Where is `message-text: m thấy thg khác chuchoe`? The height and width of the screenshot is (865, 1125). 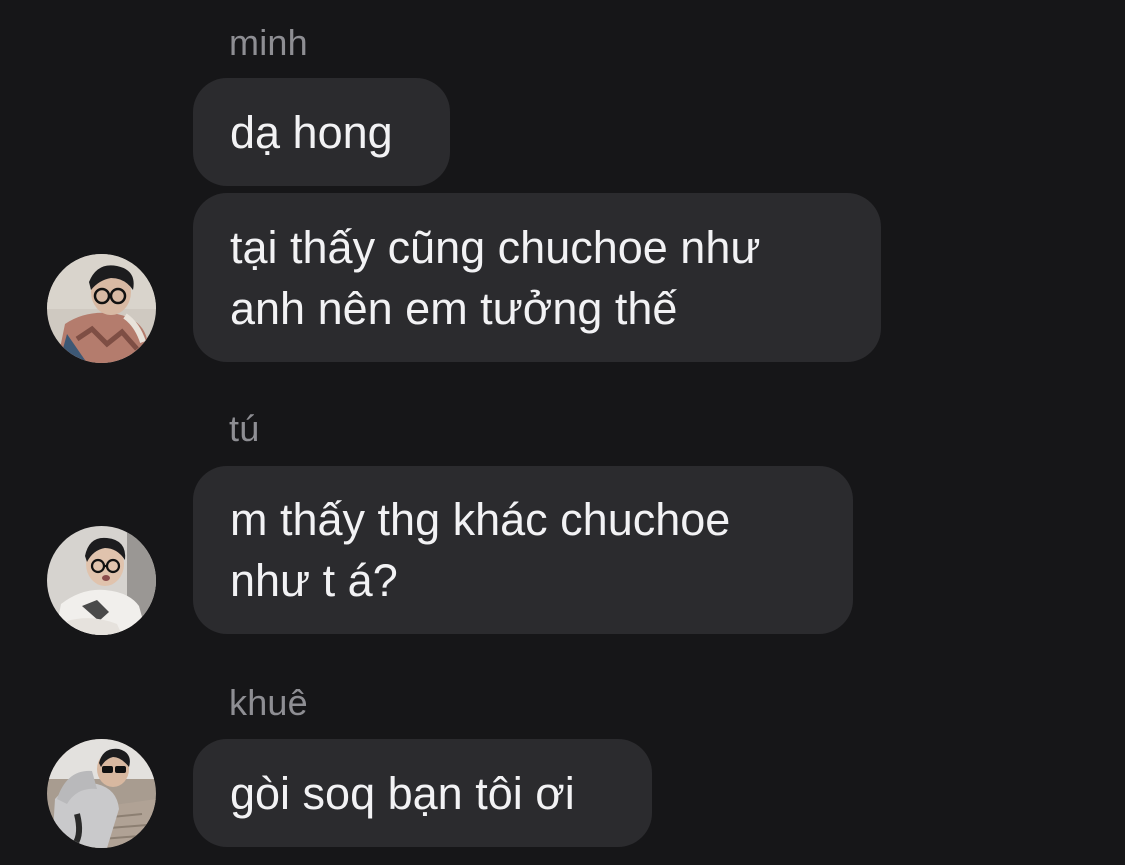 message-text: m thấy thg khác chuchoe is located at coordinates (480, 519).